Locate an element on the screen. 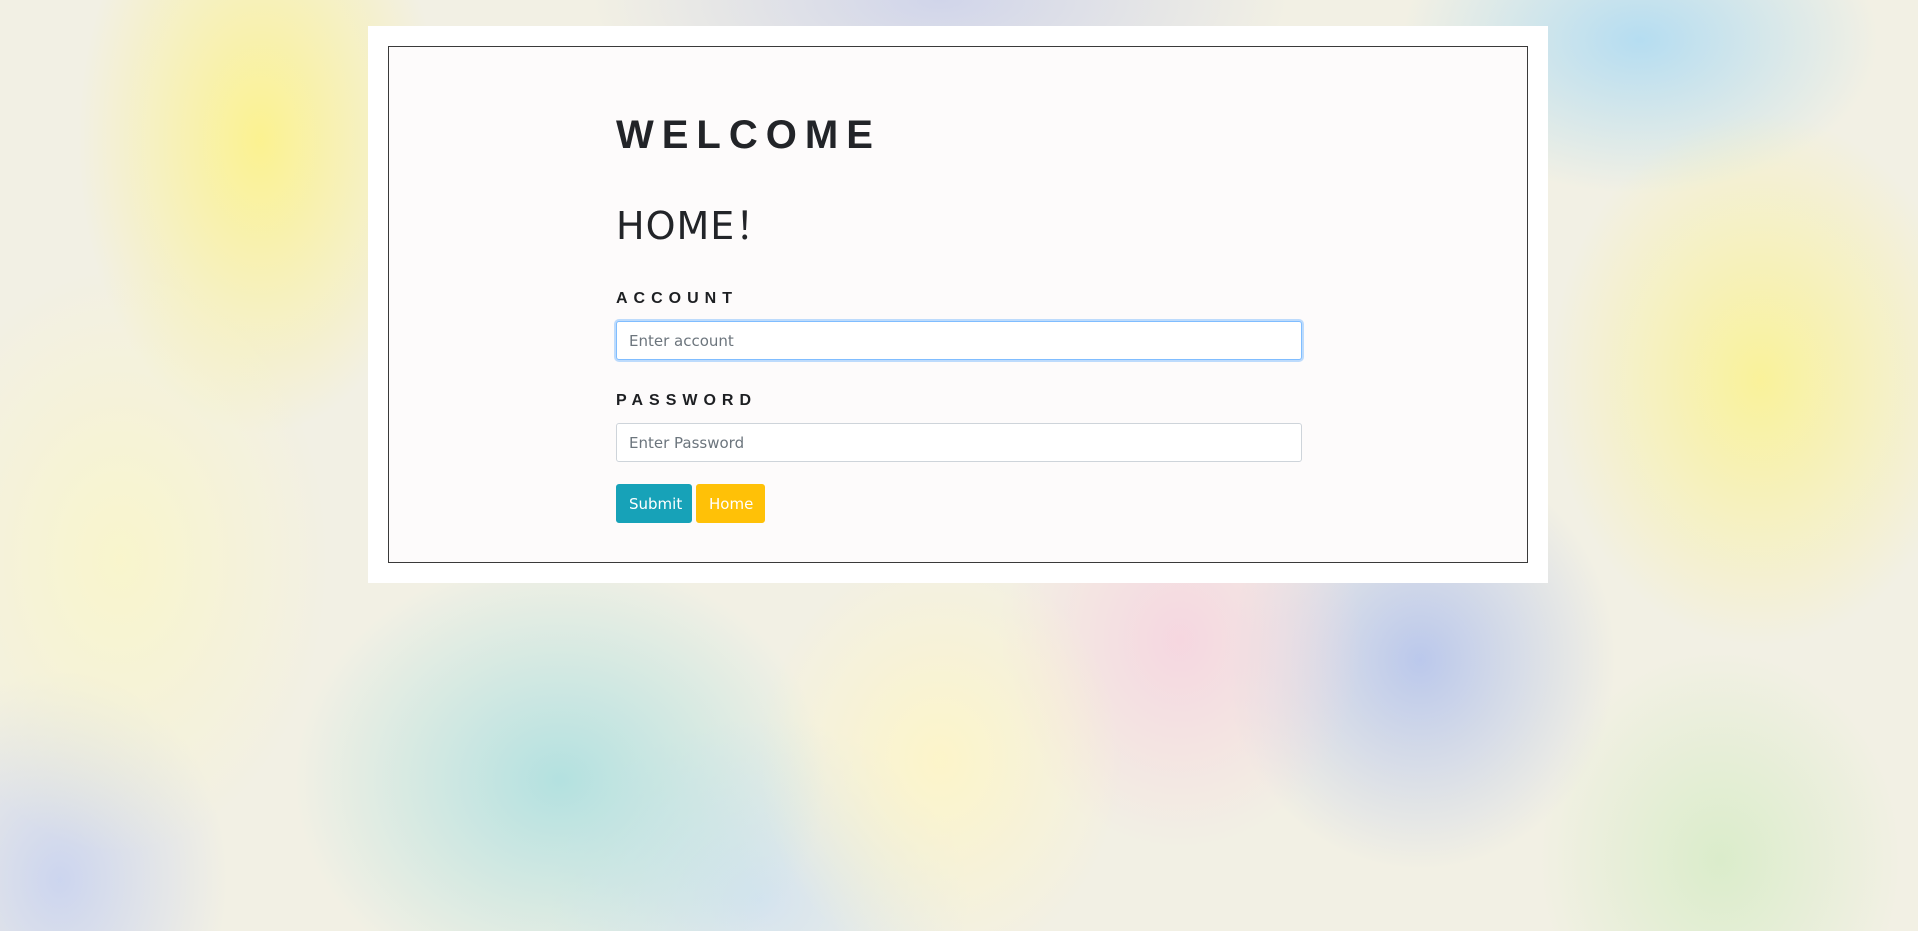 The image size is (1918, 931). submit-button: Submit is located at coordinates (654, 503).